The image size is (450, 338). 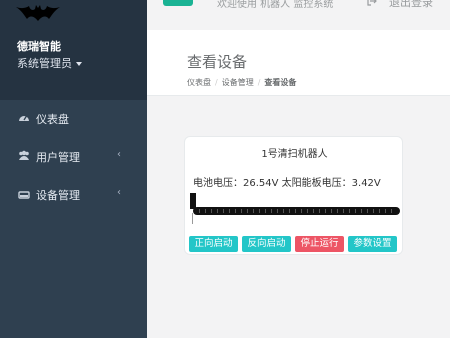 What do you see at coordinates (297, 211) in the screenshot?
I see `track-ticks` at bounding box center [297, 211].